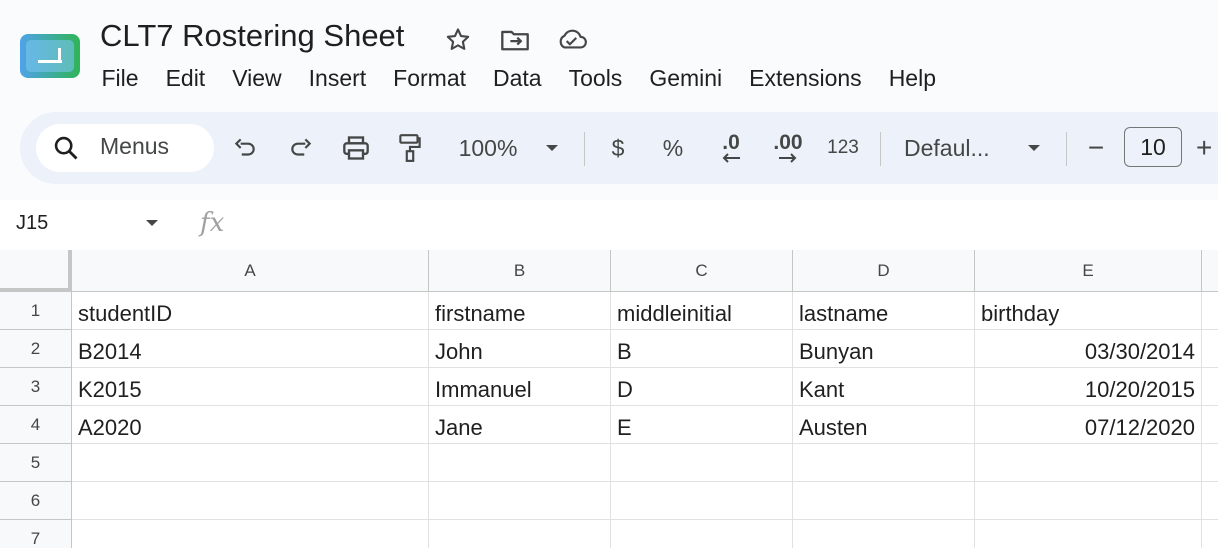  I want to click on cell-f5, so click(1210, 463).